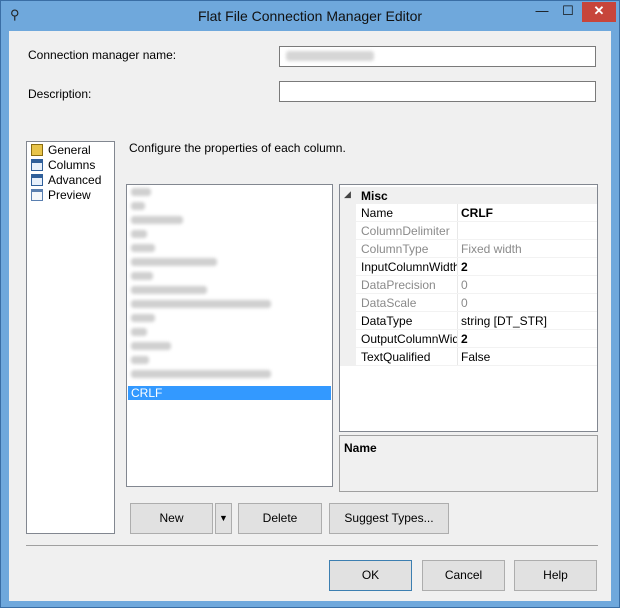 The height and width of the screenshot is (608, 620). Describe the element at coordinates (405, 231) in the screenshot. I see `property-name: ColumnDelimiter` at that location.